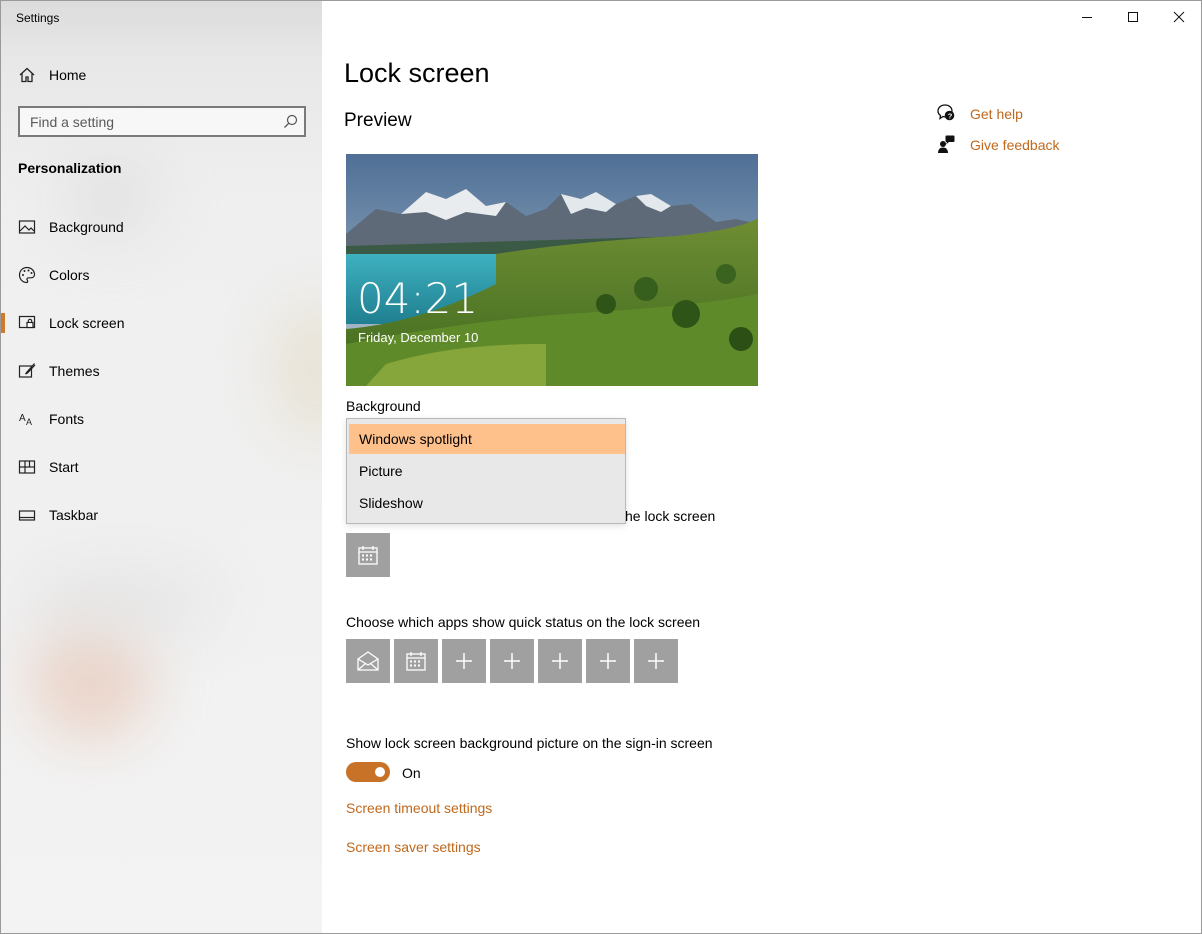  I want to click on sidebar-item-label: Fonts, so click(67, 419).